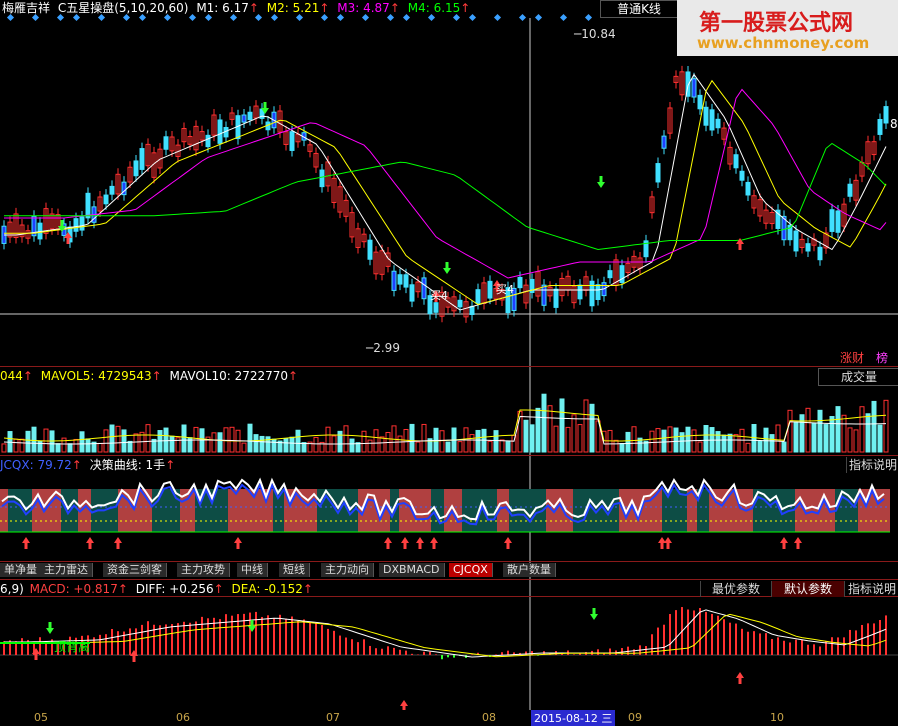  Describe the element at coordinates (595, 34) in the screenshot. I see `high-price-label: ─10.84` at that location.